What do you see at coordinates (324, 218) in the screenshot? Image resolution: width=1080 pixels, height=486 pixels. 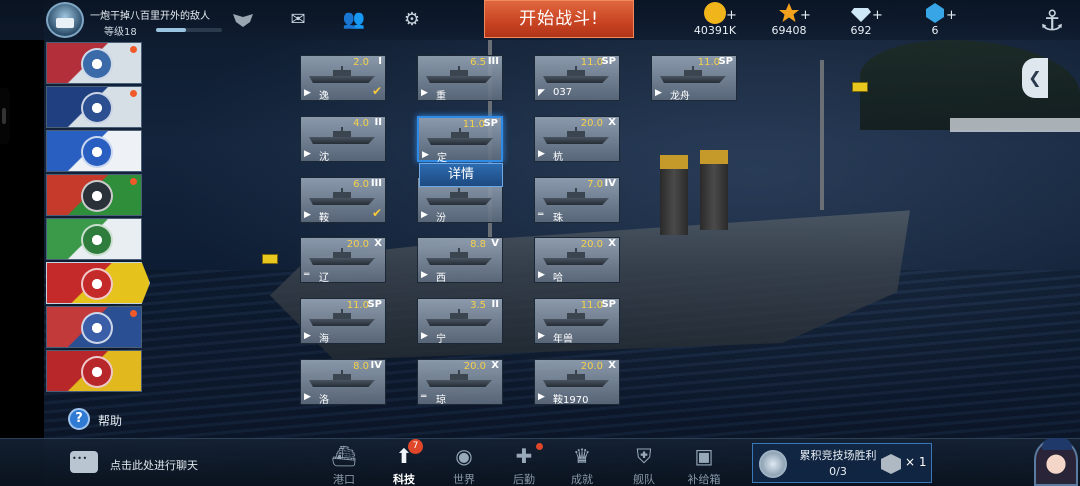 I see `ship-name: 鞍` at bounding box center [324, 218].